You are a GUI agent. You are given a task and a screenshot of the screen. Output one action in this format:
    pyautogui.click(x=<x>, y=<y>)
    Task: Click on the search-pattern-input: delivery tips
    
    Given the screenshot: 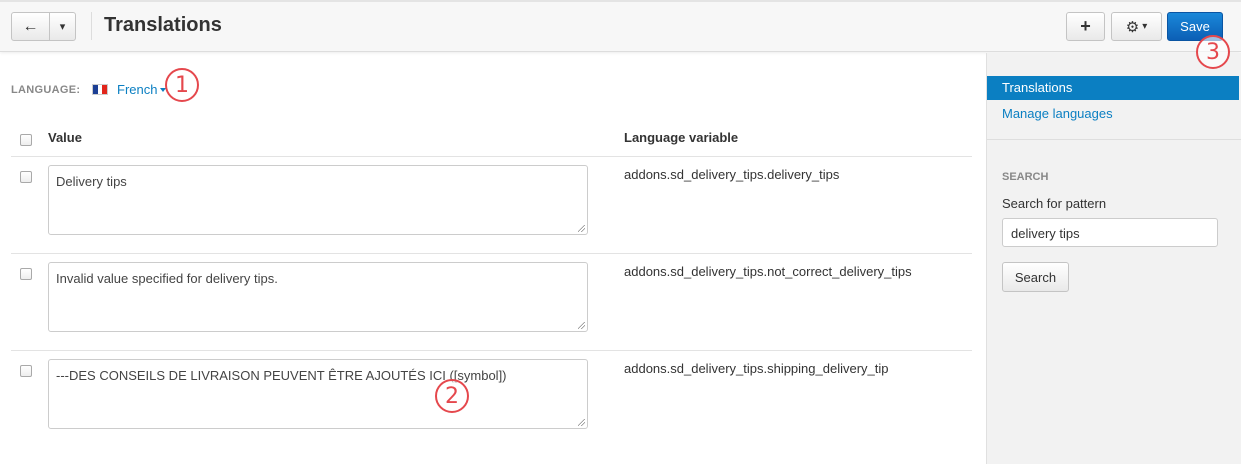 What is the action you would take?
    pyautogui.click(x=1110, y=232)
    